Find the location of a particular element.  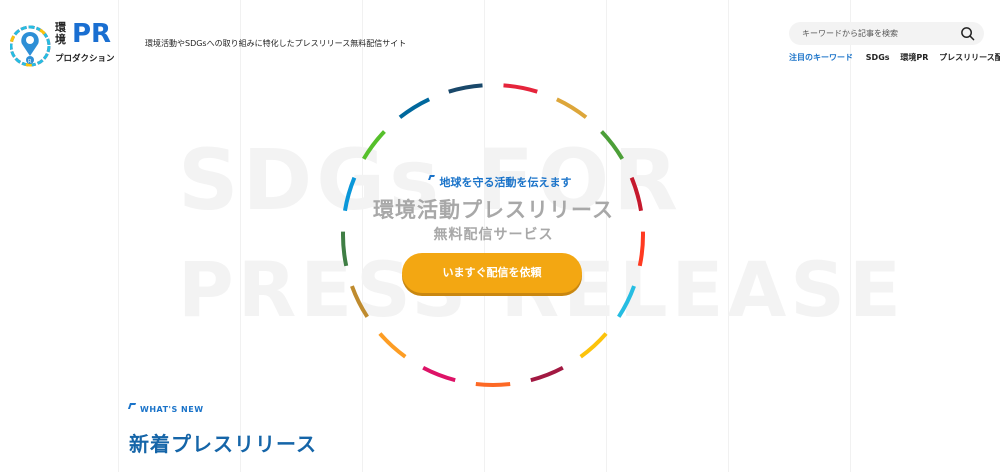

hero-subtitle: 地球を守る活動を伝えます is located at coordinates (505, 182).